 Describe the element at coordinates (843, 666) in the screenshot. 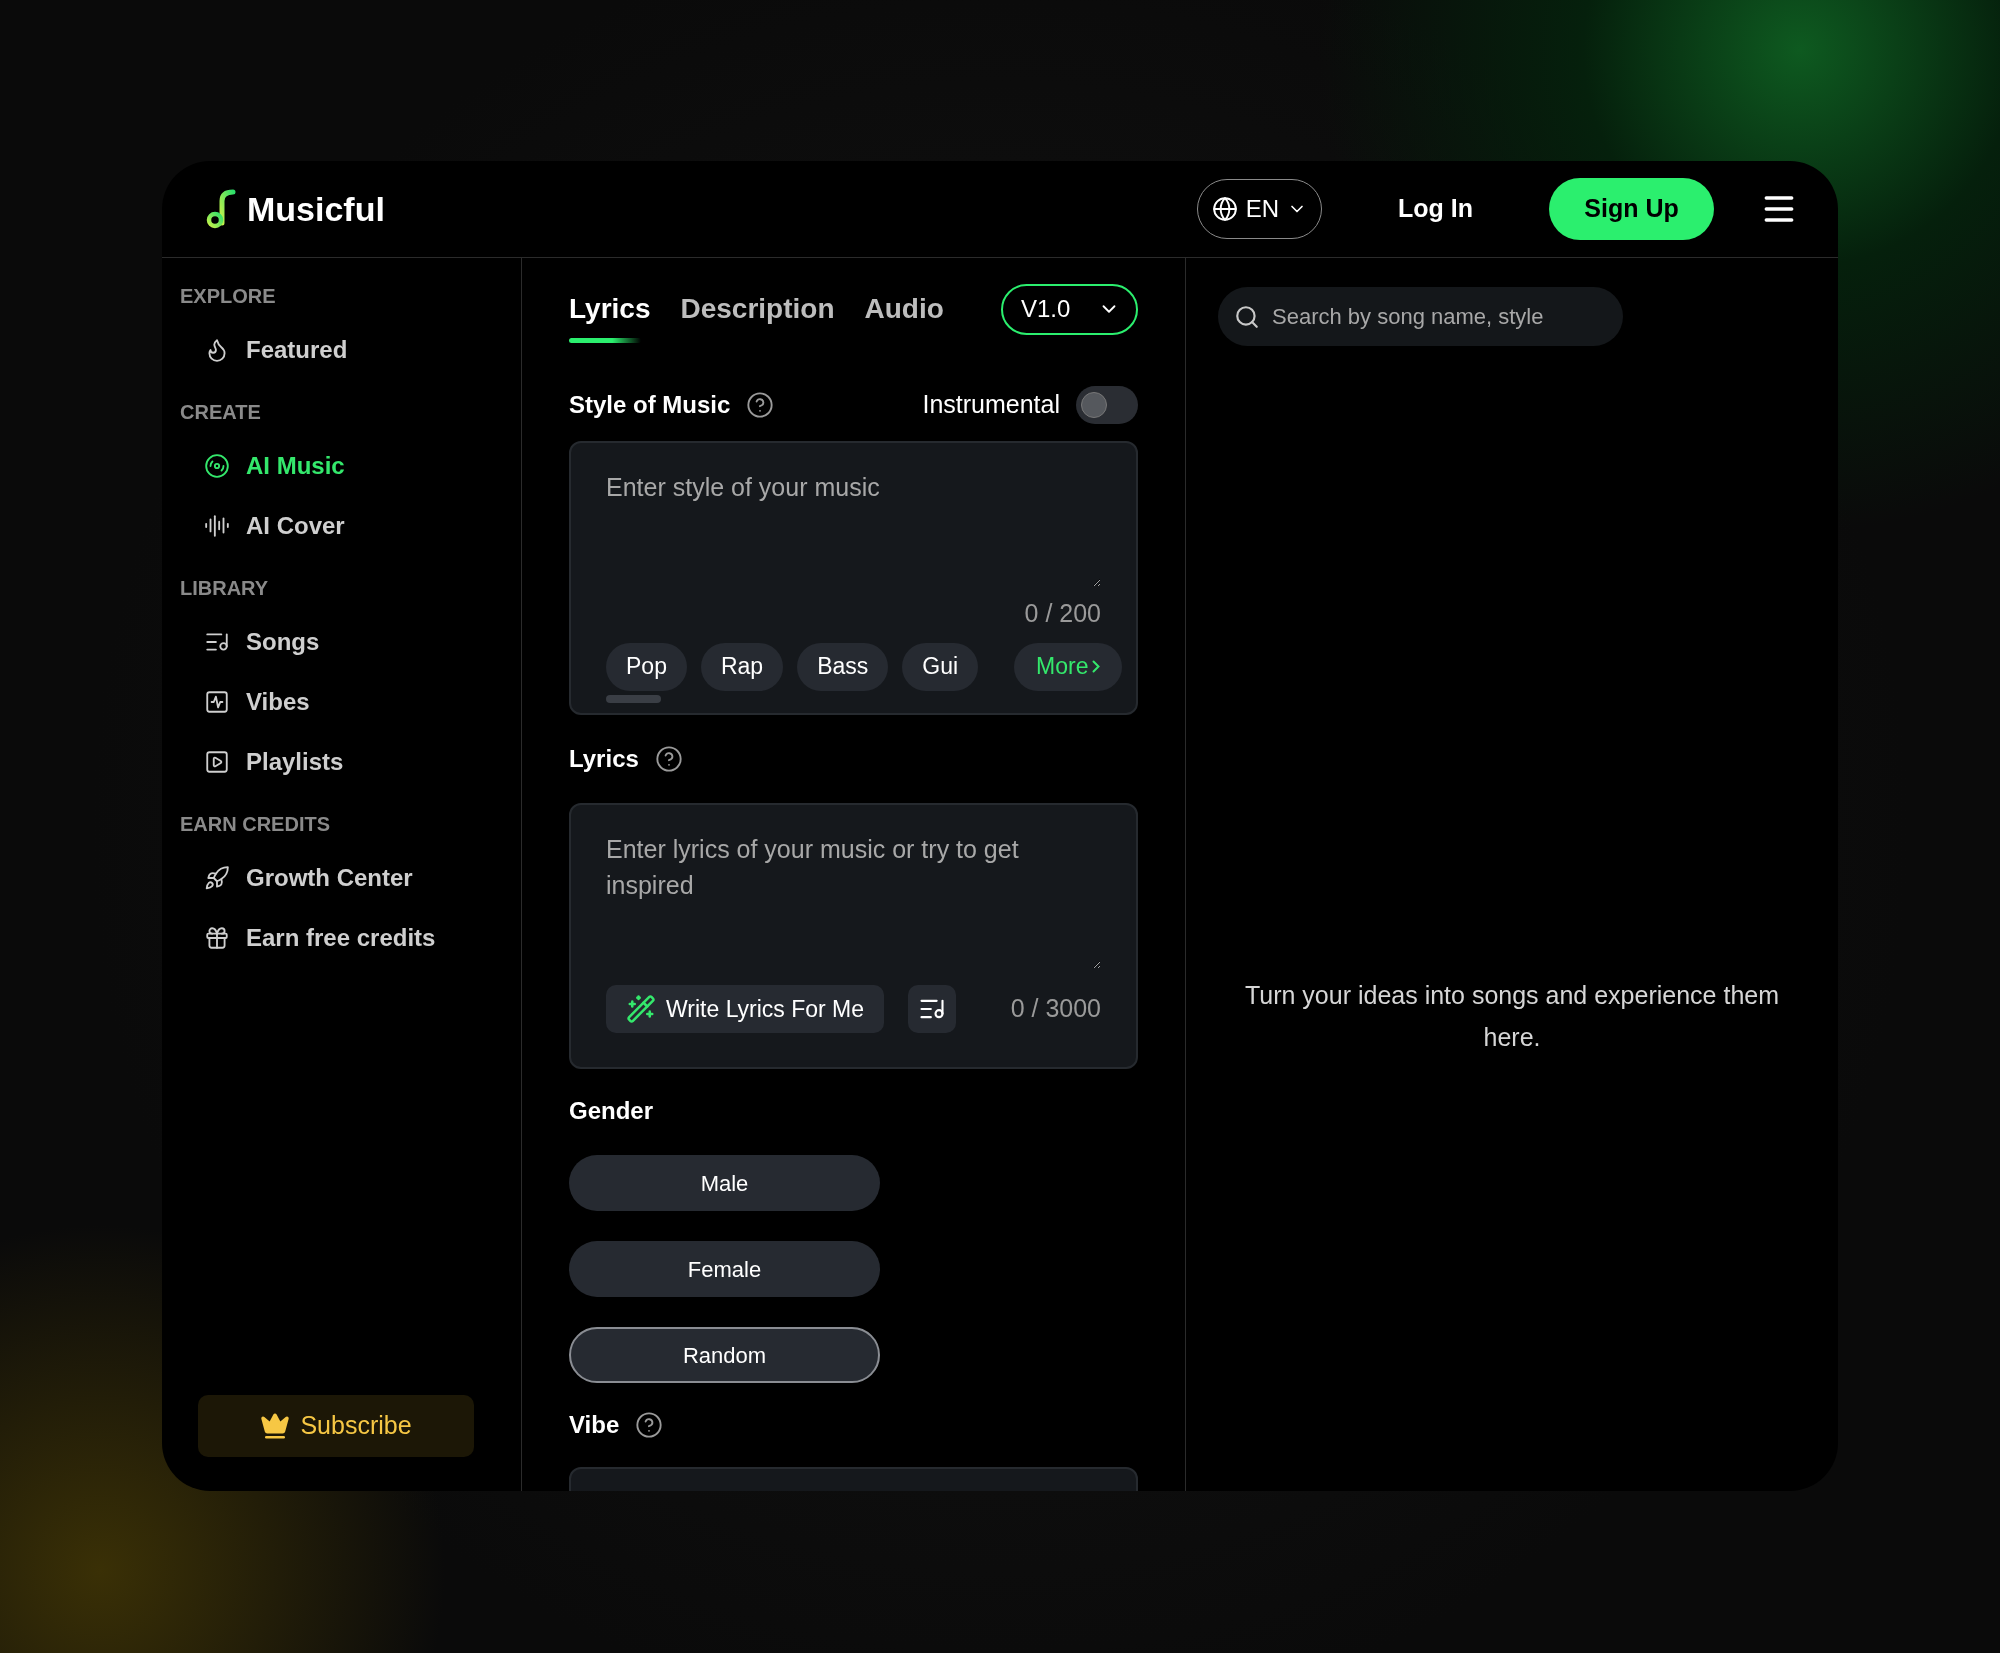

I see `style-tag: Bass` at that location.